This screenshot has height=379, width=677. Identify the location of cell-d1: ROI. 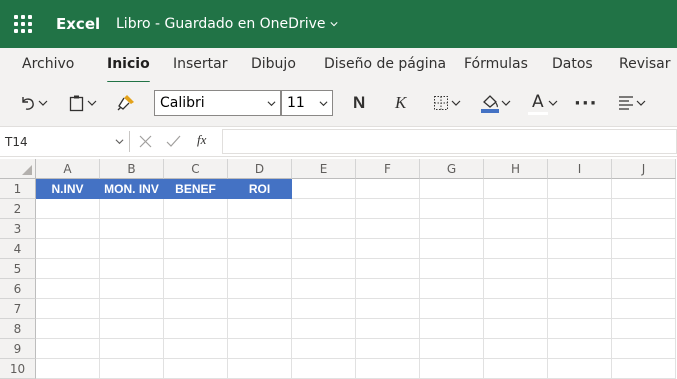
(260, 189).